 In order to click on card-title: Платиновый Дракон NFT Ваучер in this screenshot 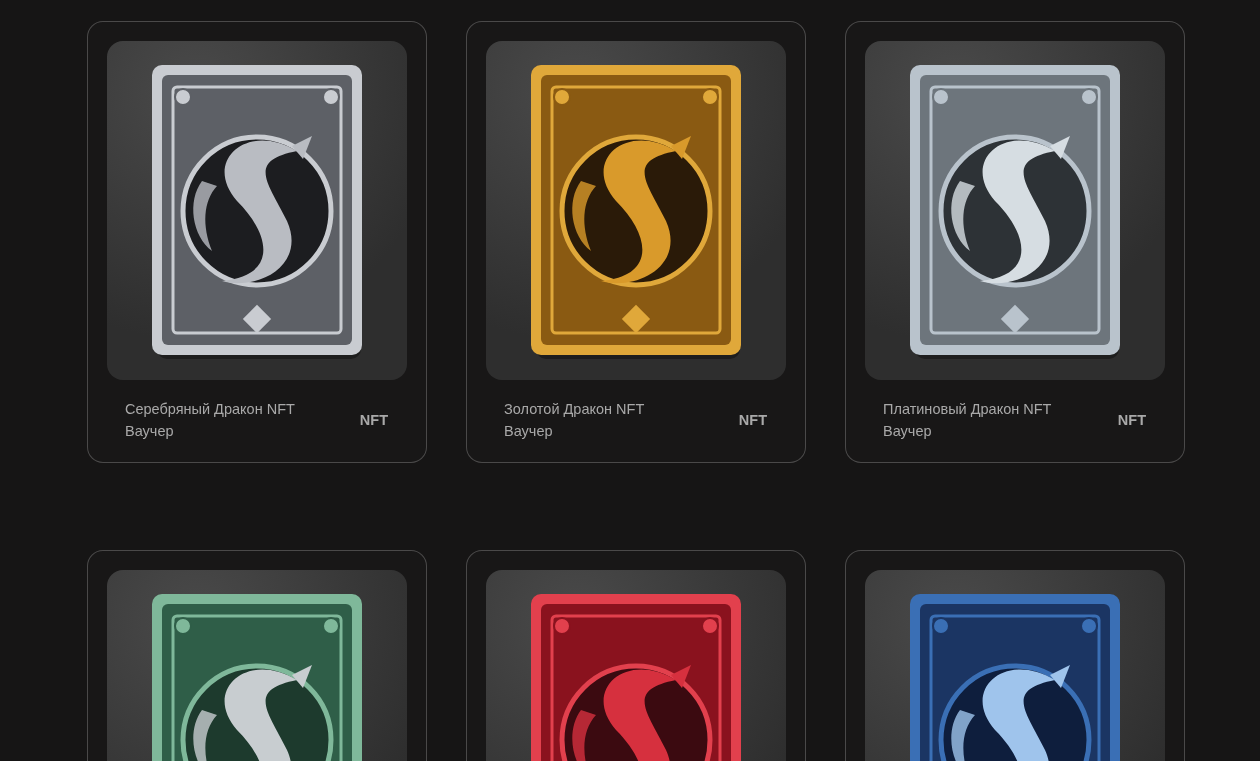, I will do `click(968, 420)`.